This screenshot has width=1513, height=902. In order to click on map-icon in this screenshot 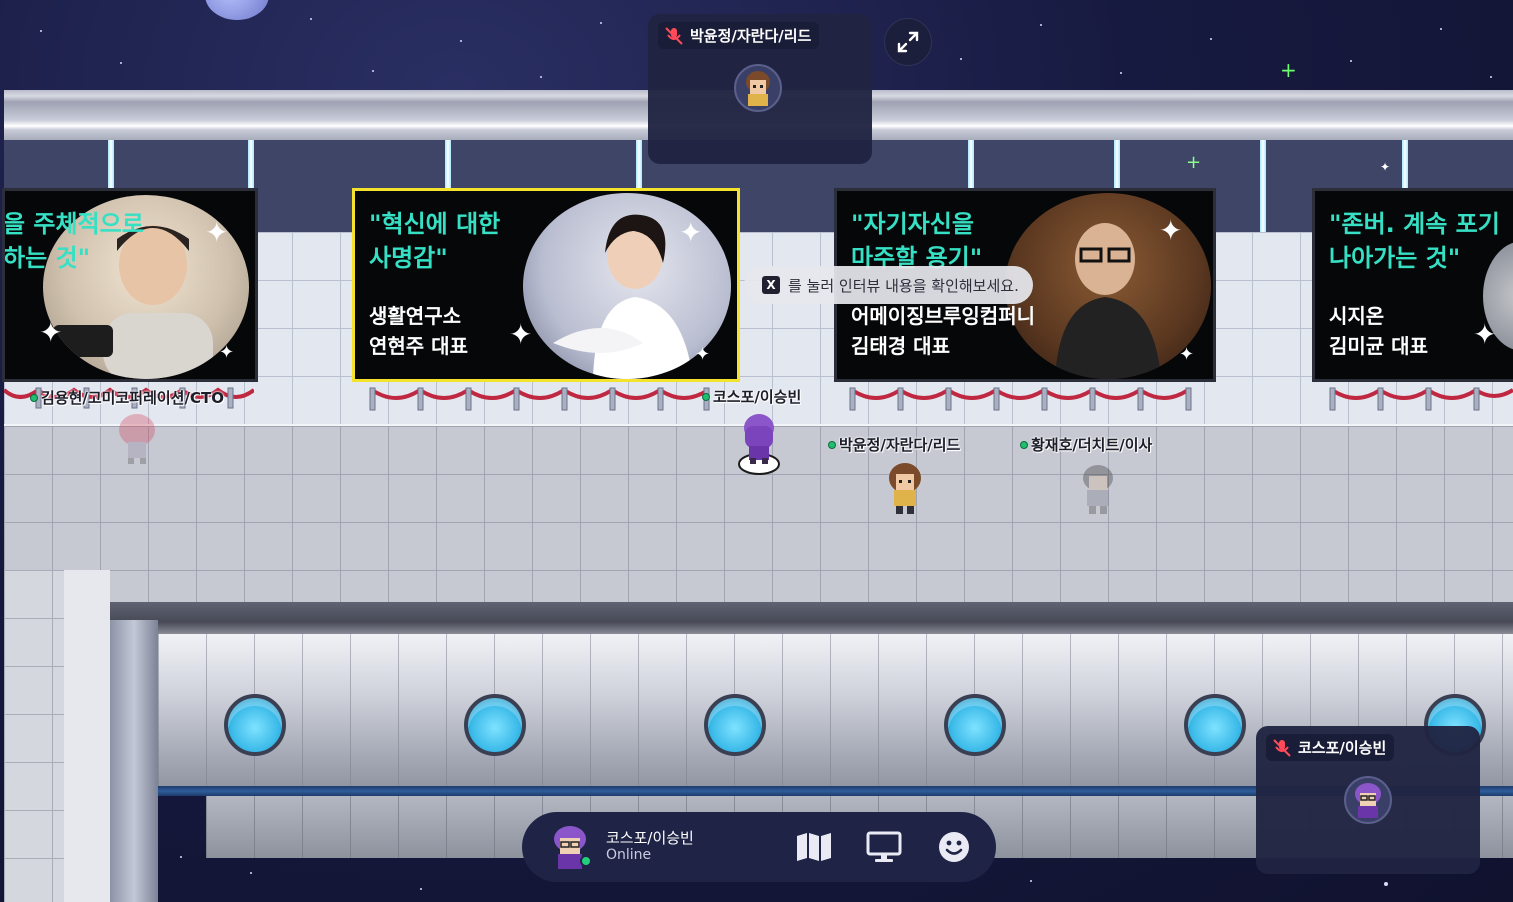, I will do `click(814, 847)`.